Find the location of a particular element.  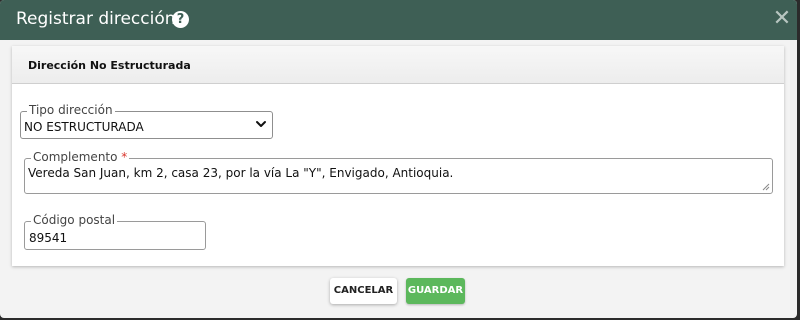

required-mark: * is located at coordinates (124, 157).